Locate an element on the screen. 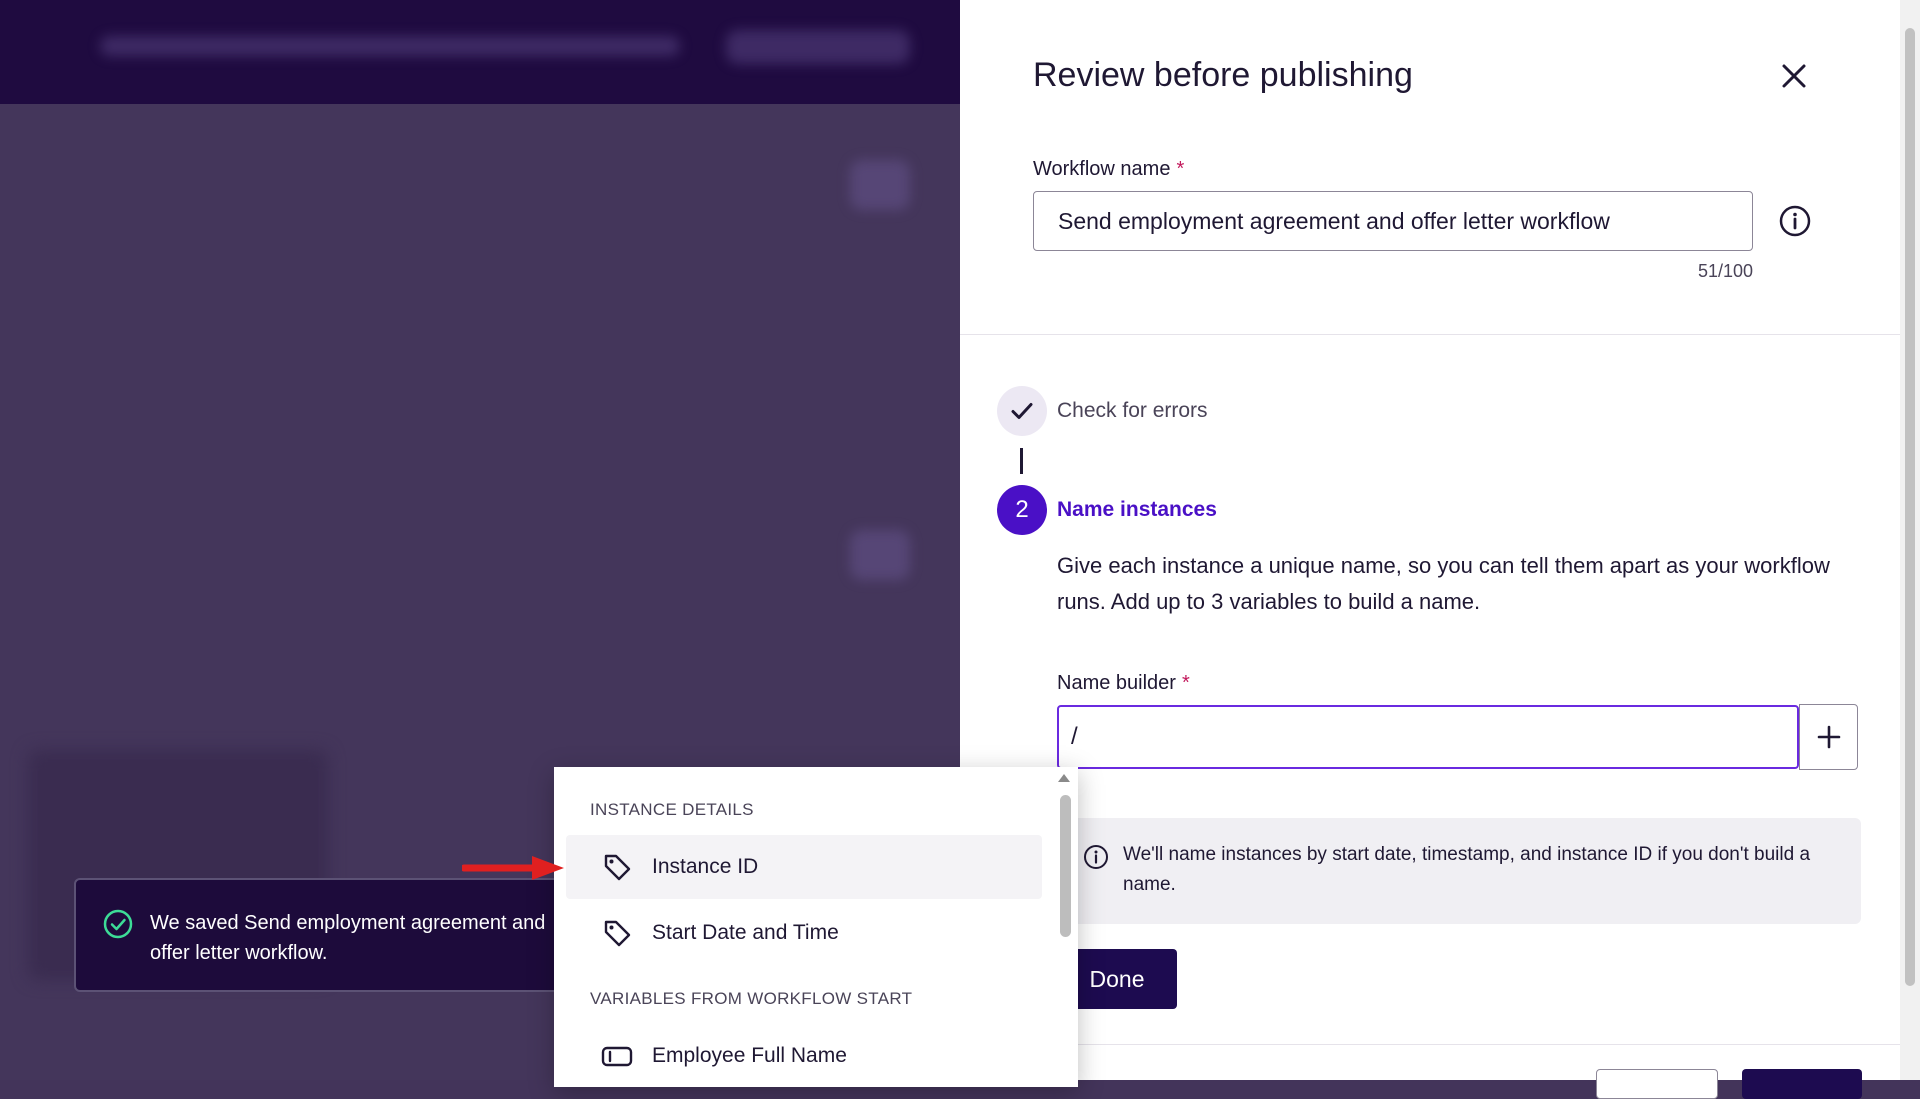 This screenshot has width=1920, height=1099. workflow-name-label-text: Workflow name is located at coordinates (1102, 169).